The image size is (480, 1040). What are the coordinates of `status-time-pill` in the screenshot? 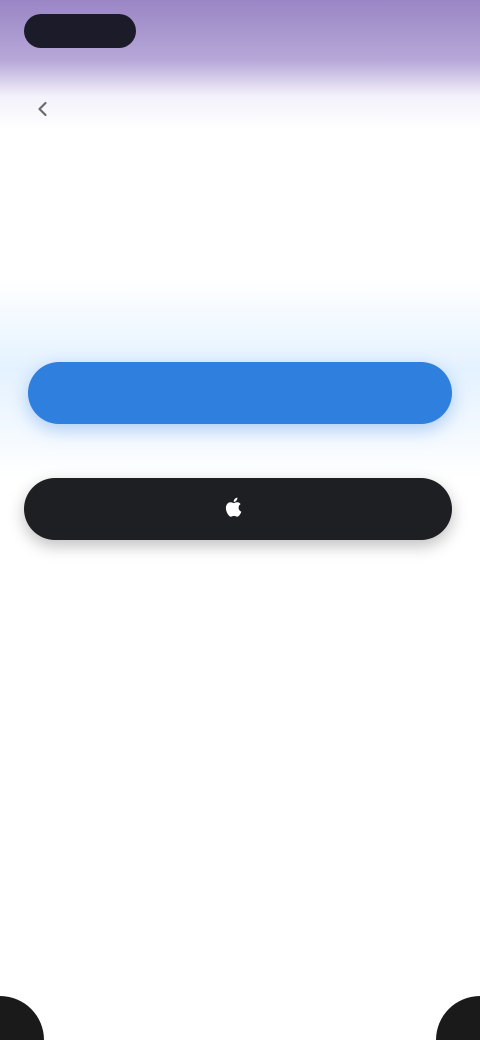 It's located at (80, 31).